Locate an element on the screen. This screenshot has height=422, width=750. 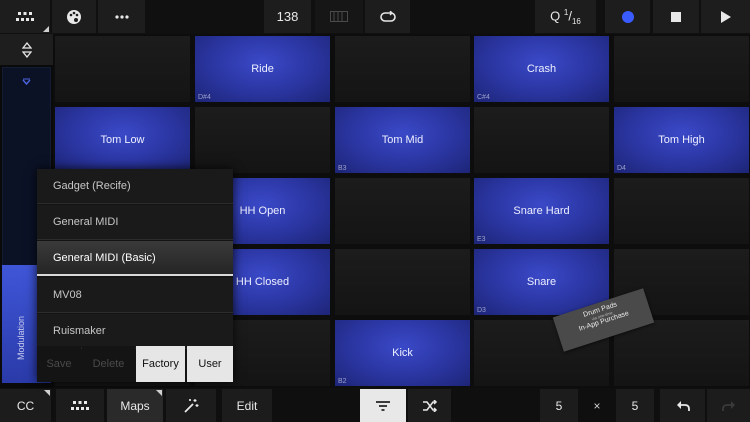
play-icon is located at coordinates (725, 16).